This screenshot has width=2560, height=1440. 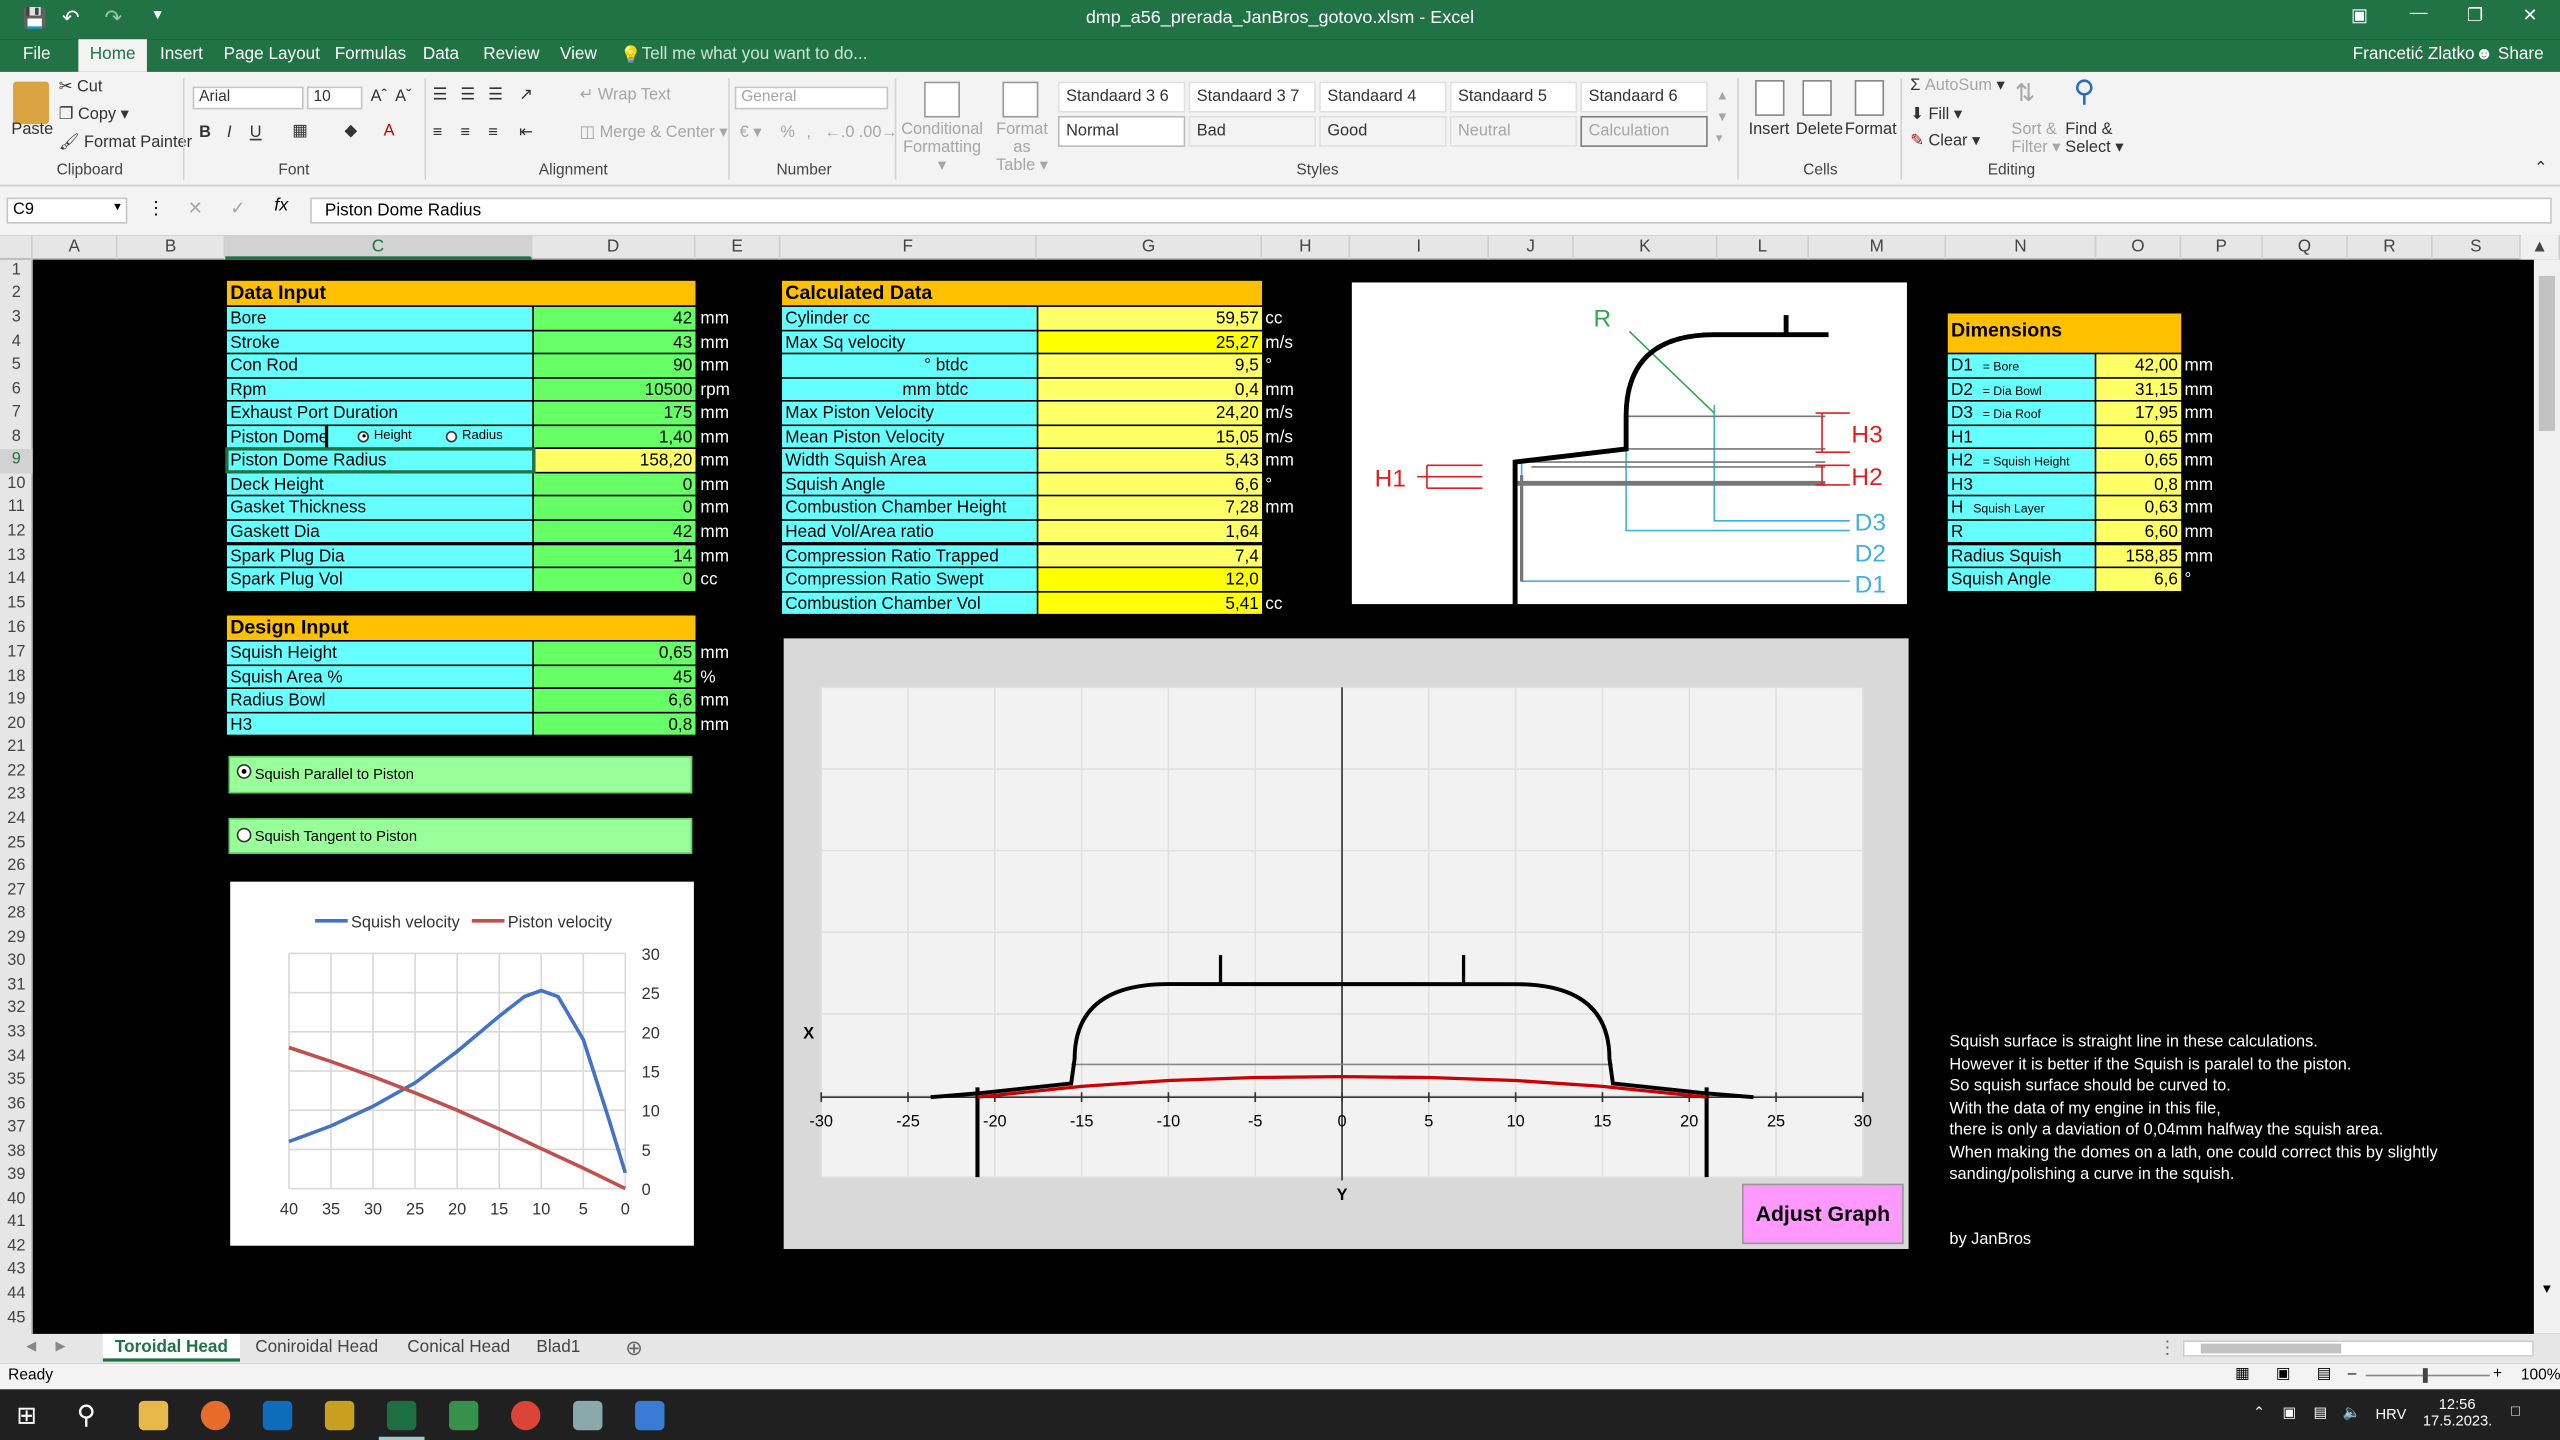 What do you see at coordinates (614, 341) in the screenshot?
I see `row-value: 43` at bounding box center [614, 341].